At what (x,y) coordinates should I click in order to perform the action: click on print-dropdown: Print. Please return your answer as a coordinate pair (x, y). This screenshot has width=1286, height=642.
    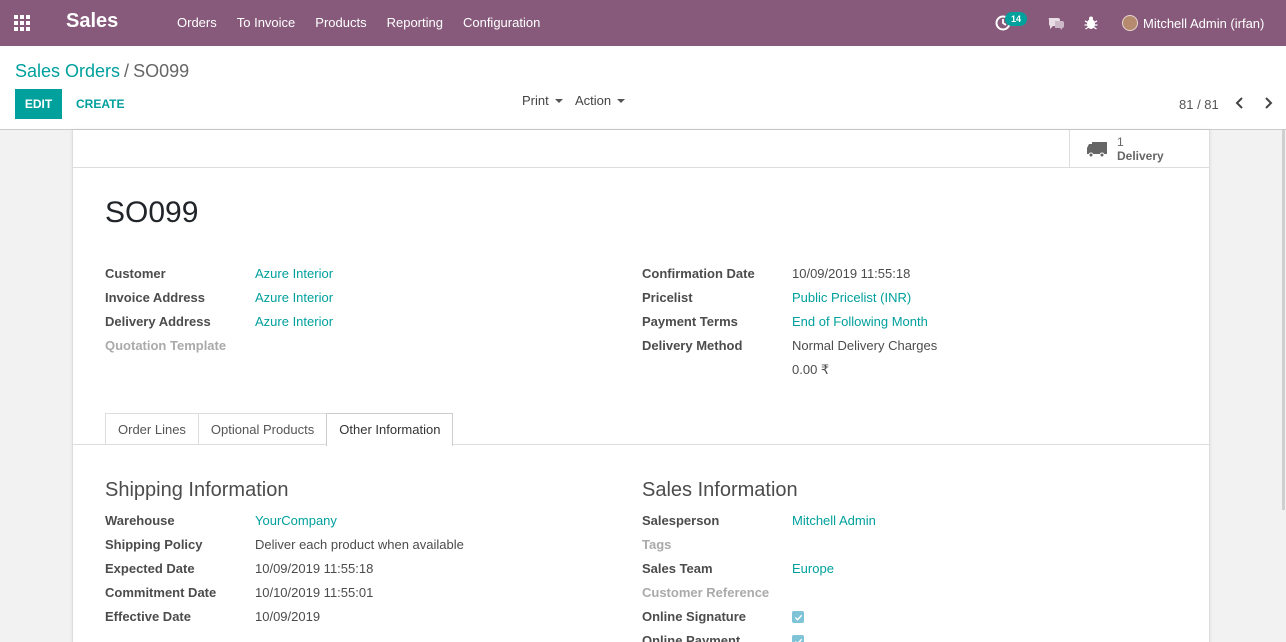
    Looking at the image, I should click on (542, 100).